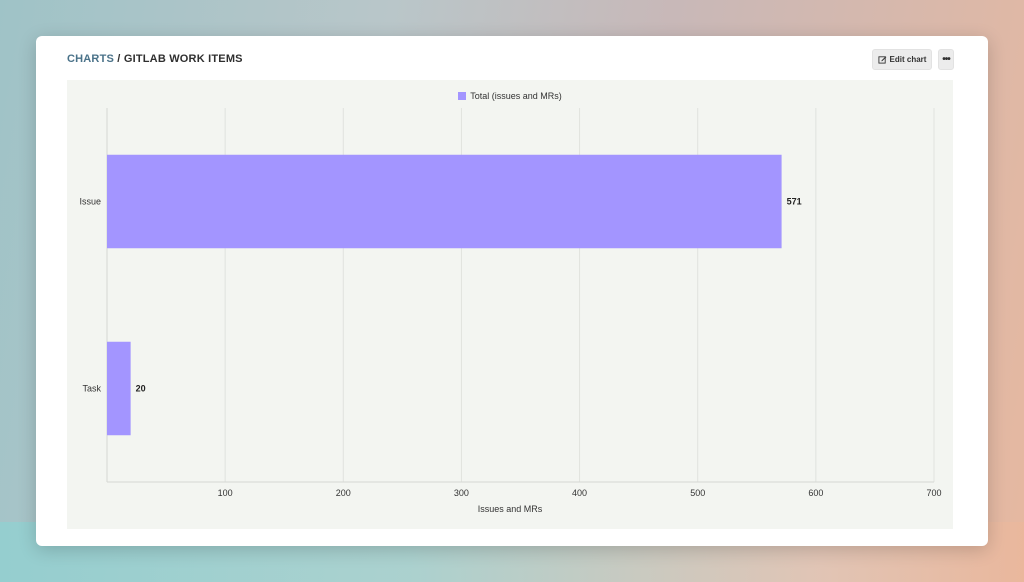 This screenshot has width=1024, height=582. Describe the element at coordinates (697, 493) in the screenshot. I see `x-tick-label: 500` at that location.